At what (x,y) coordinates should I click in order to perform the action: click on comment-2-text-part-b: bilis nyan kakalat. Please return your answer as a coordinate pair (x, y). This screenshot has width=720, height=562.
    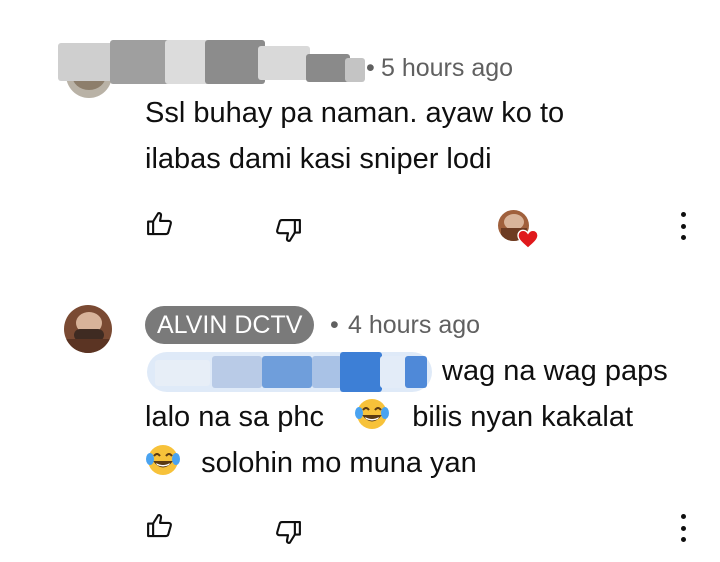
    Looking at the image, I should click on (523, 417).